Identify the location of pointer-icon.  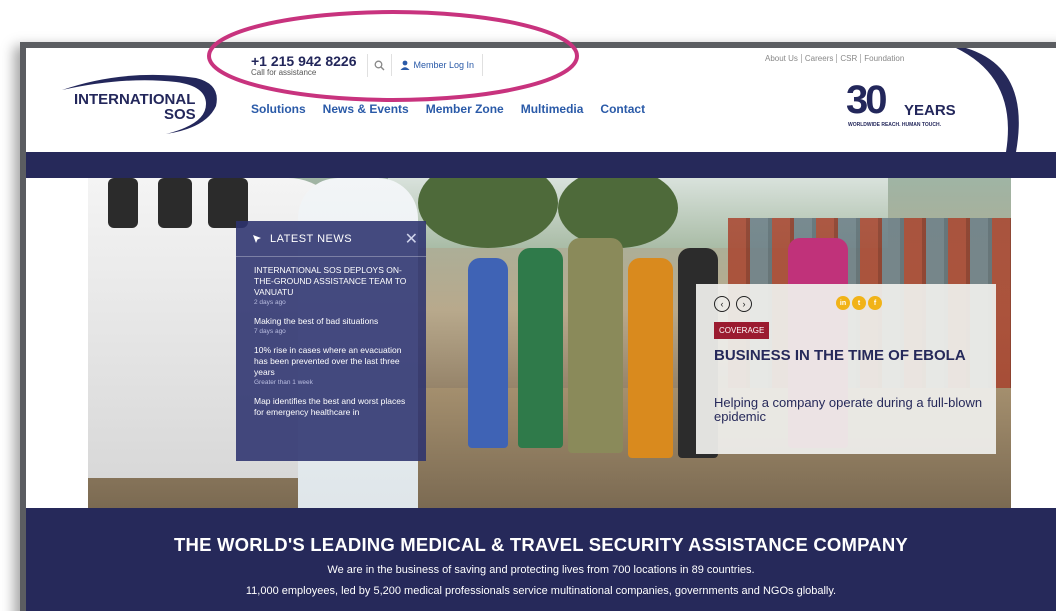
(257, 238).